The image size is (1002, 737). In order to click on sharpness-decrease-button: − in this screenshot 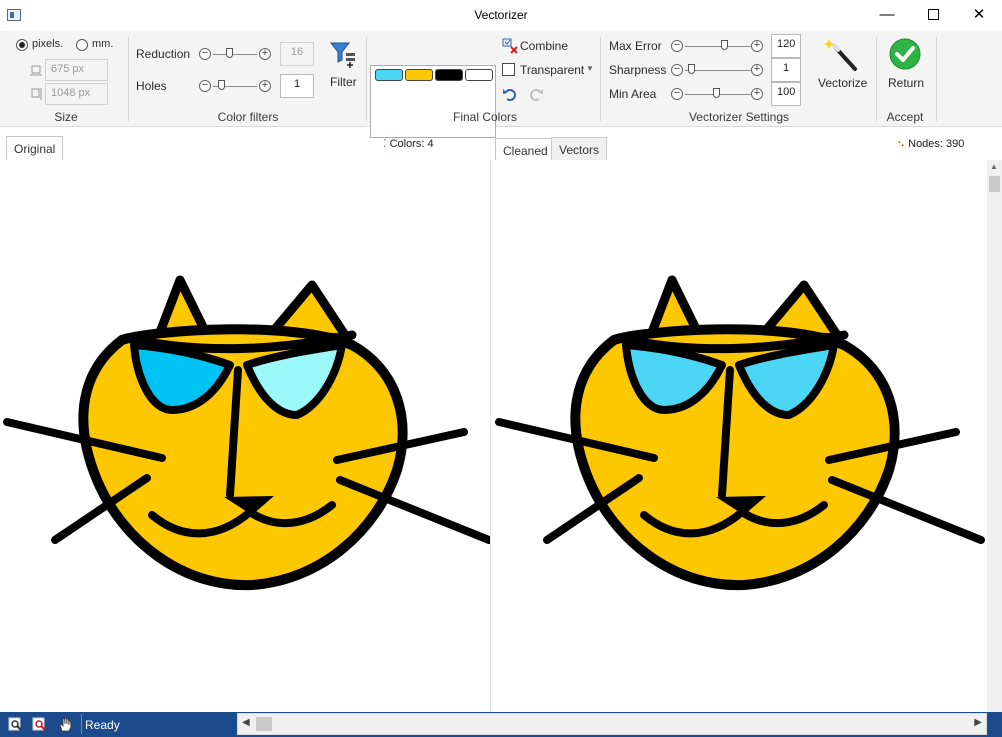, I will do `click(677, 70)`.